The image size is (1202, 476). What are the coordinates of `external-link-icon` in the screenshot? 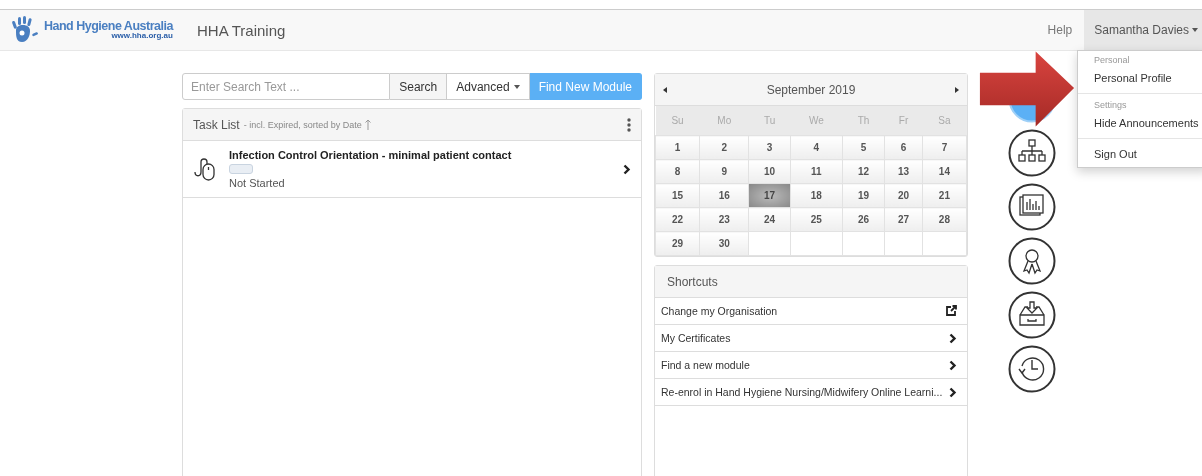 It's located at (951, 311).